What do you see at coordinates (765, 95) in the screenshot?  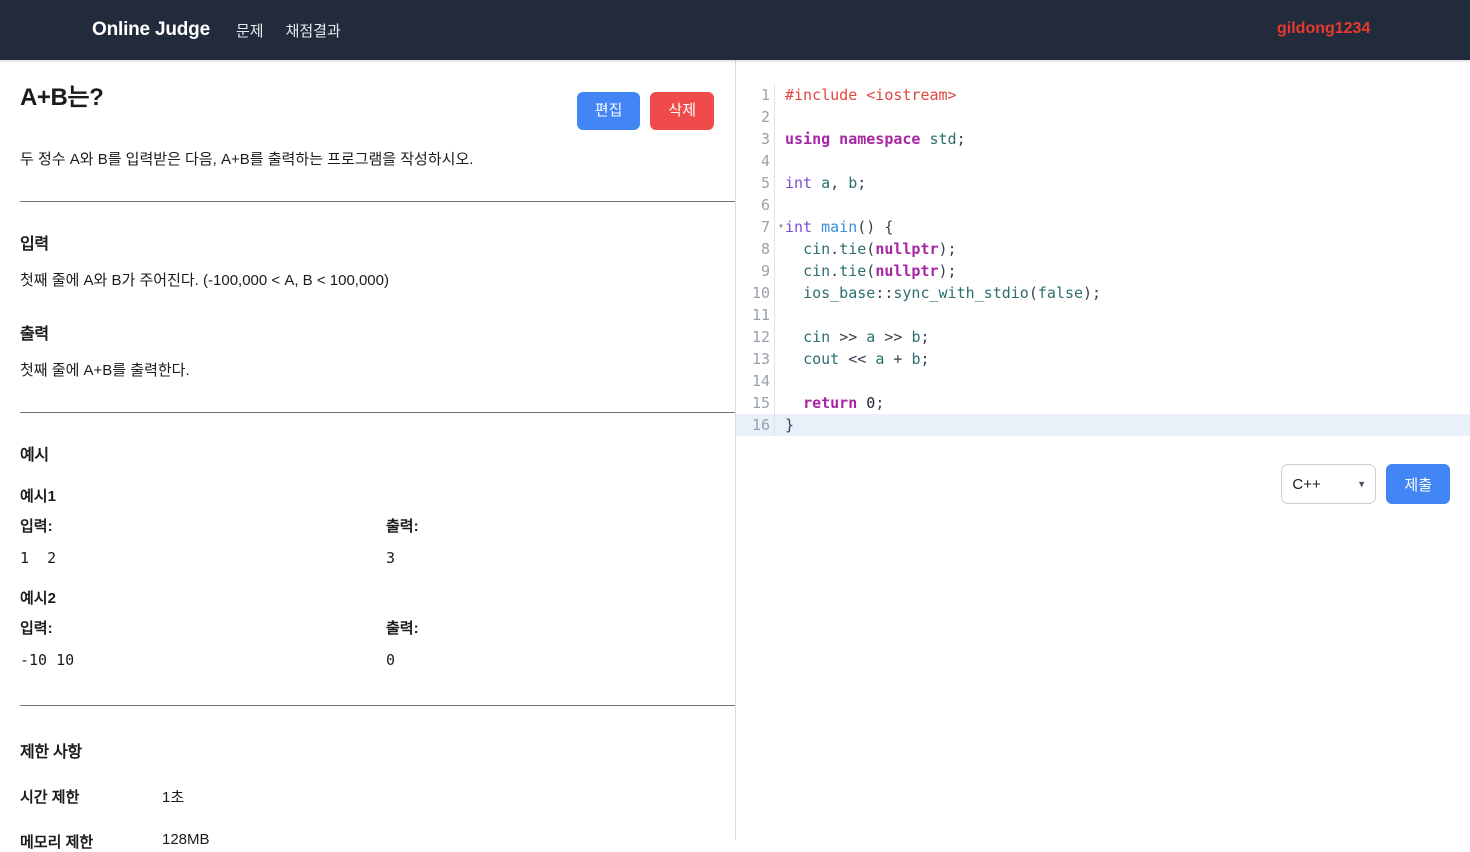 I see `line-number: 1` at bounding box center [765, 95].